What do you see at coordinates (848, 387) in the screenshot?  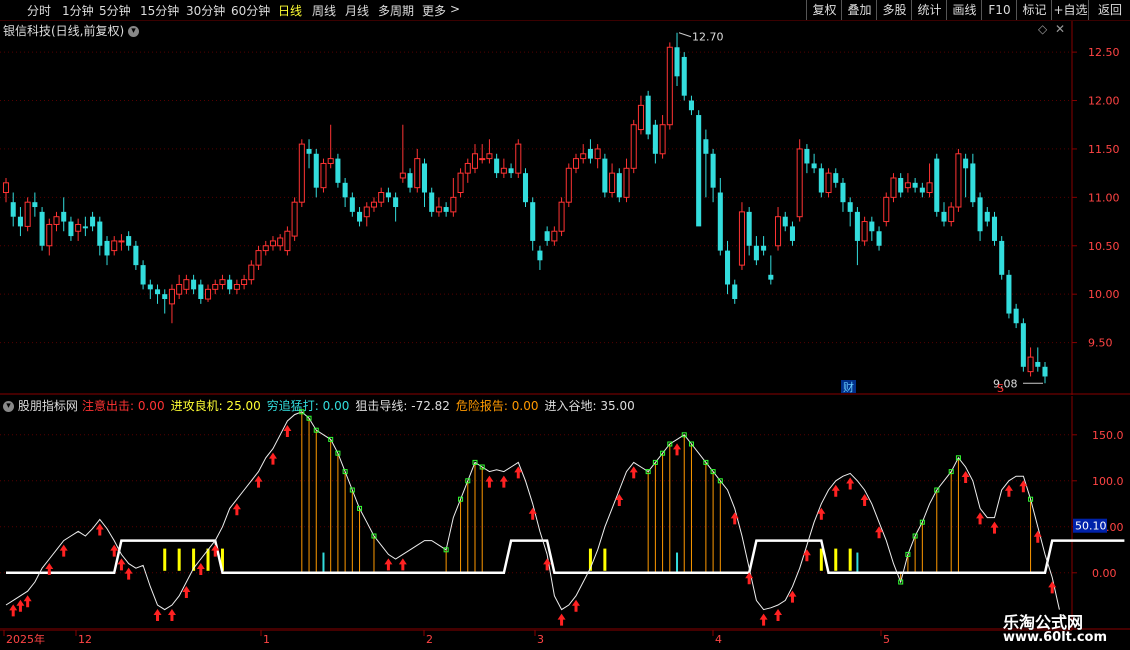 I see `cai-badge: 财` at bounding box center [848, 387].